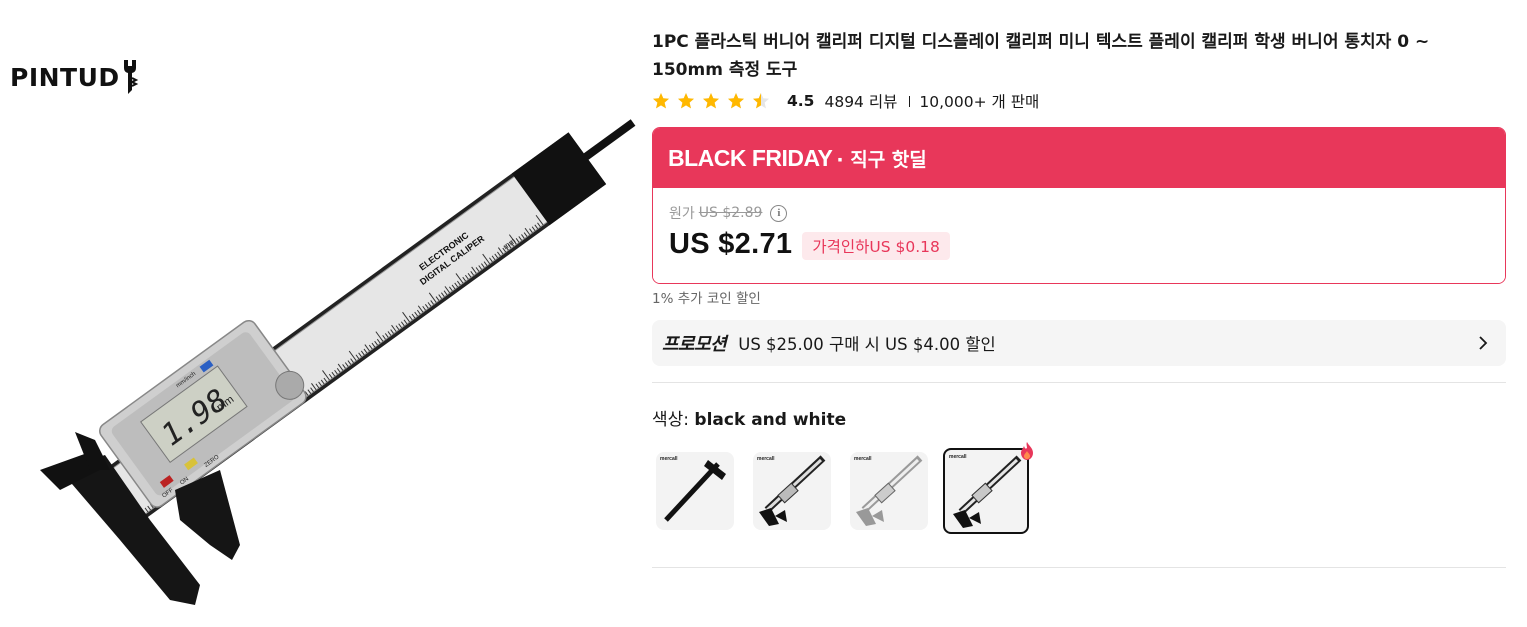 This screenshot has height=627, width=1527. I want to click on chevron-right-icon, so click(1483, 343).